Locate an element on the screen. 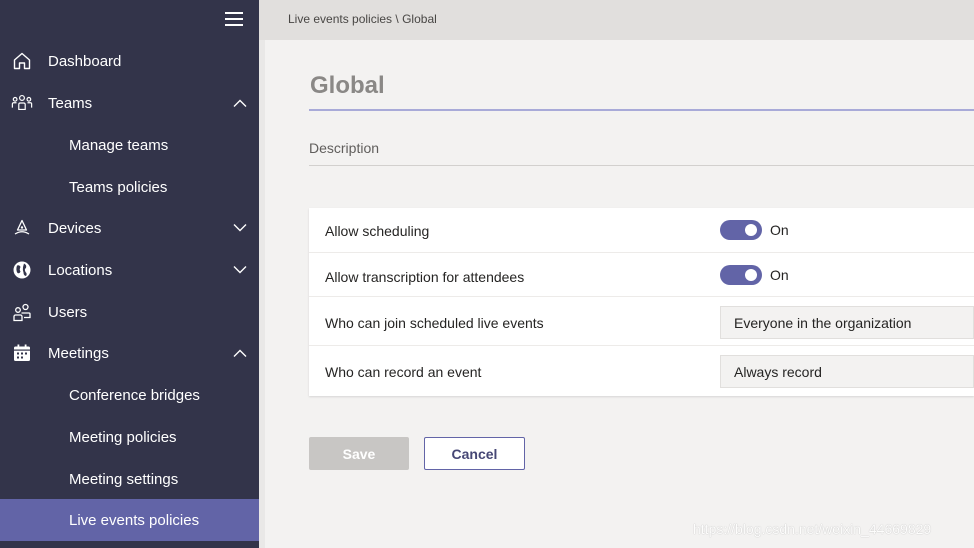  setting-label: Allow transcription for attendees is located at coordinates (425, 277).